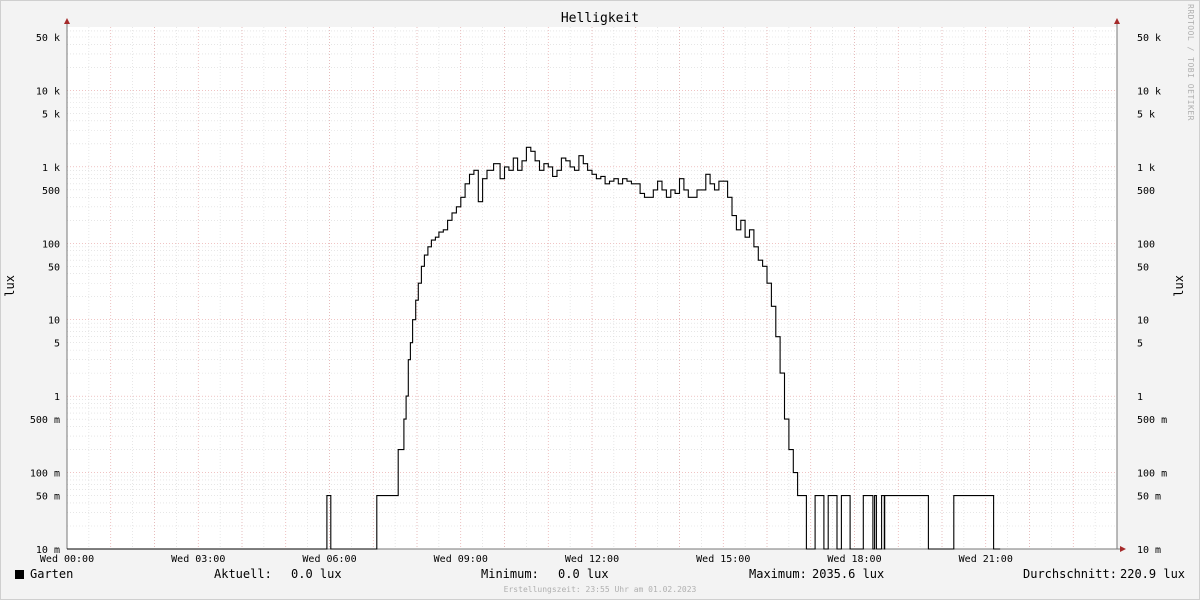  Describe the element at coordinates (986, 559) in the screenshot. I see `x-tick-label: Wed 21:00` at that location.